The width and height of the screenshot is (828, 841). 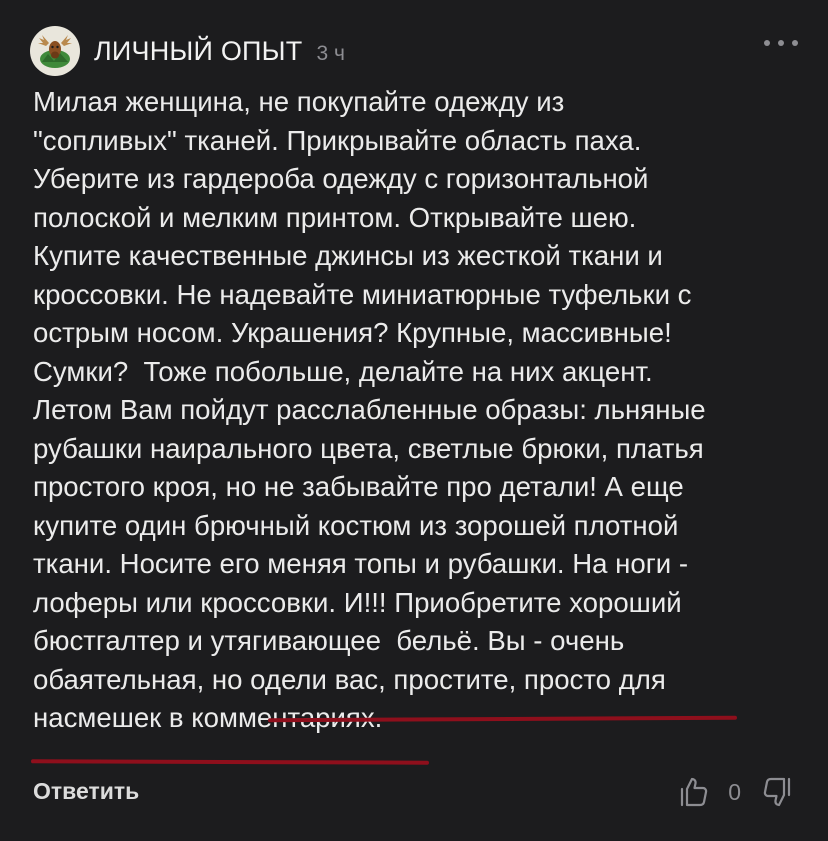 I want to click on comment-line: Милая женщина, не покупайте одежду из, so click(x=299, y=101).